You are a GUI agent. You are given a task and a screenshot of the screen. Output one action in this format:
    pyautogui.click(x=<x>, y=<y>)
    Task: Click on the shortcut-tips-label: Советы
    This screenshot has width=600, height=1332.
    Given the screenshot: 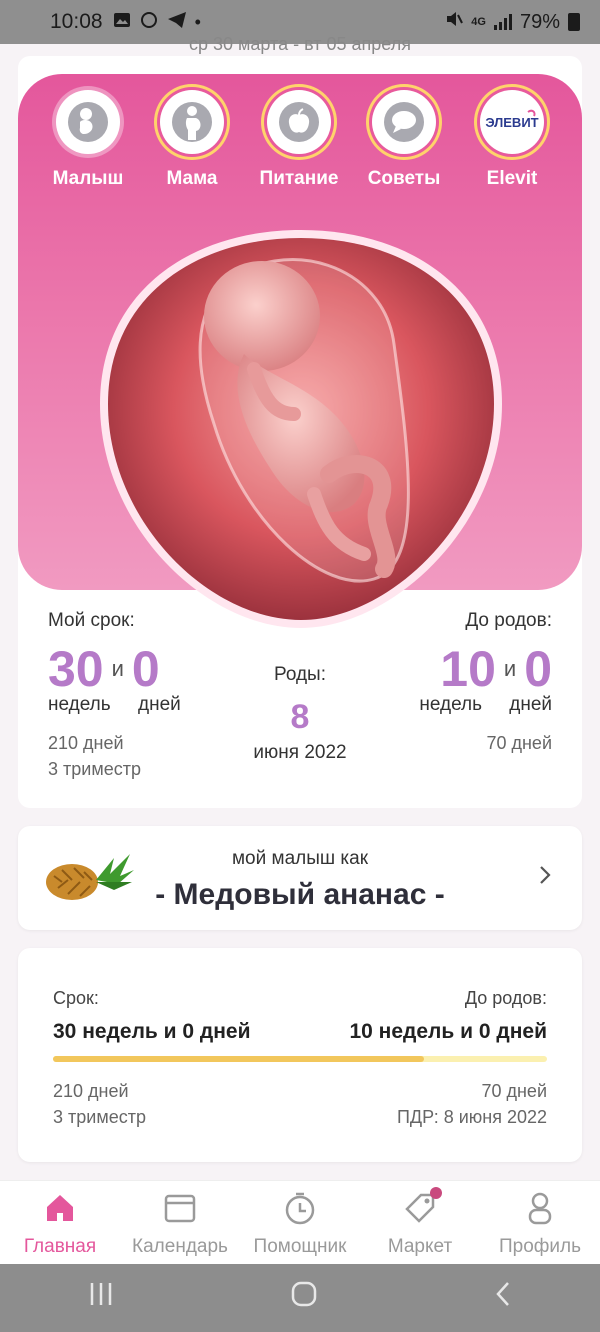 What is the action you would take?
    pyautogui.click(x=404, y=178)
    